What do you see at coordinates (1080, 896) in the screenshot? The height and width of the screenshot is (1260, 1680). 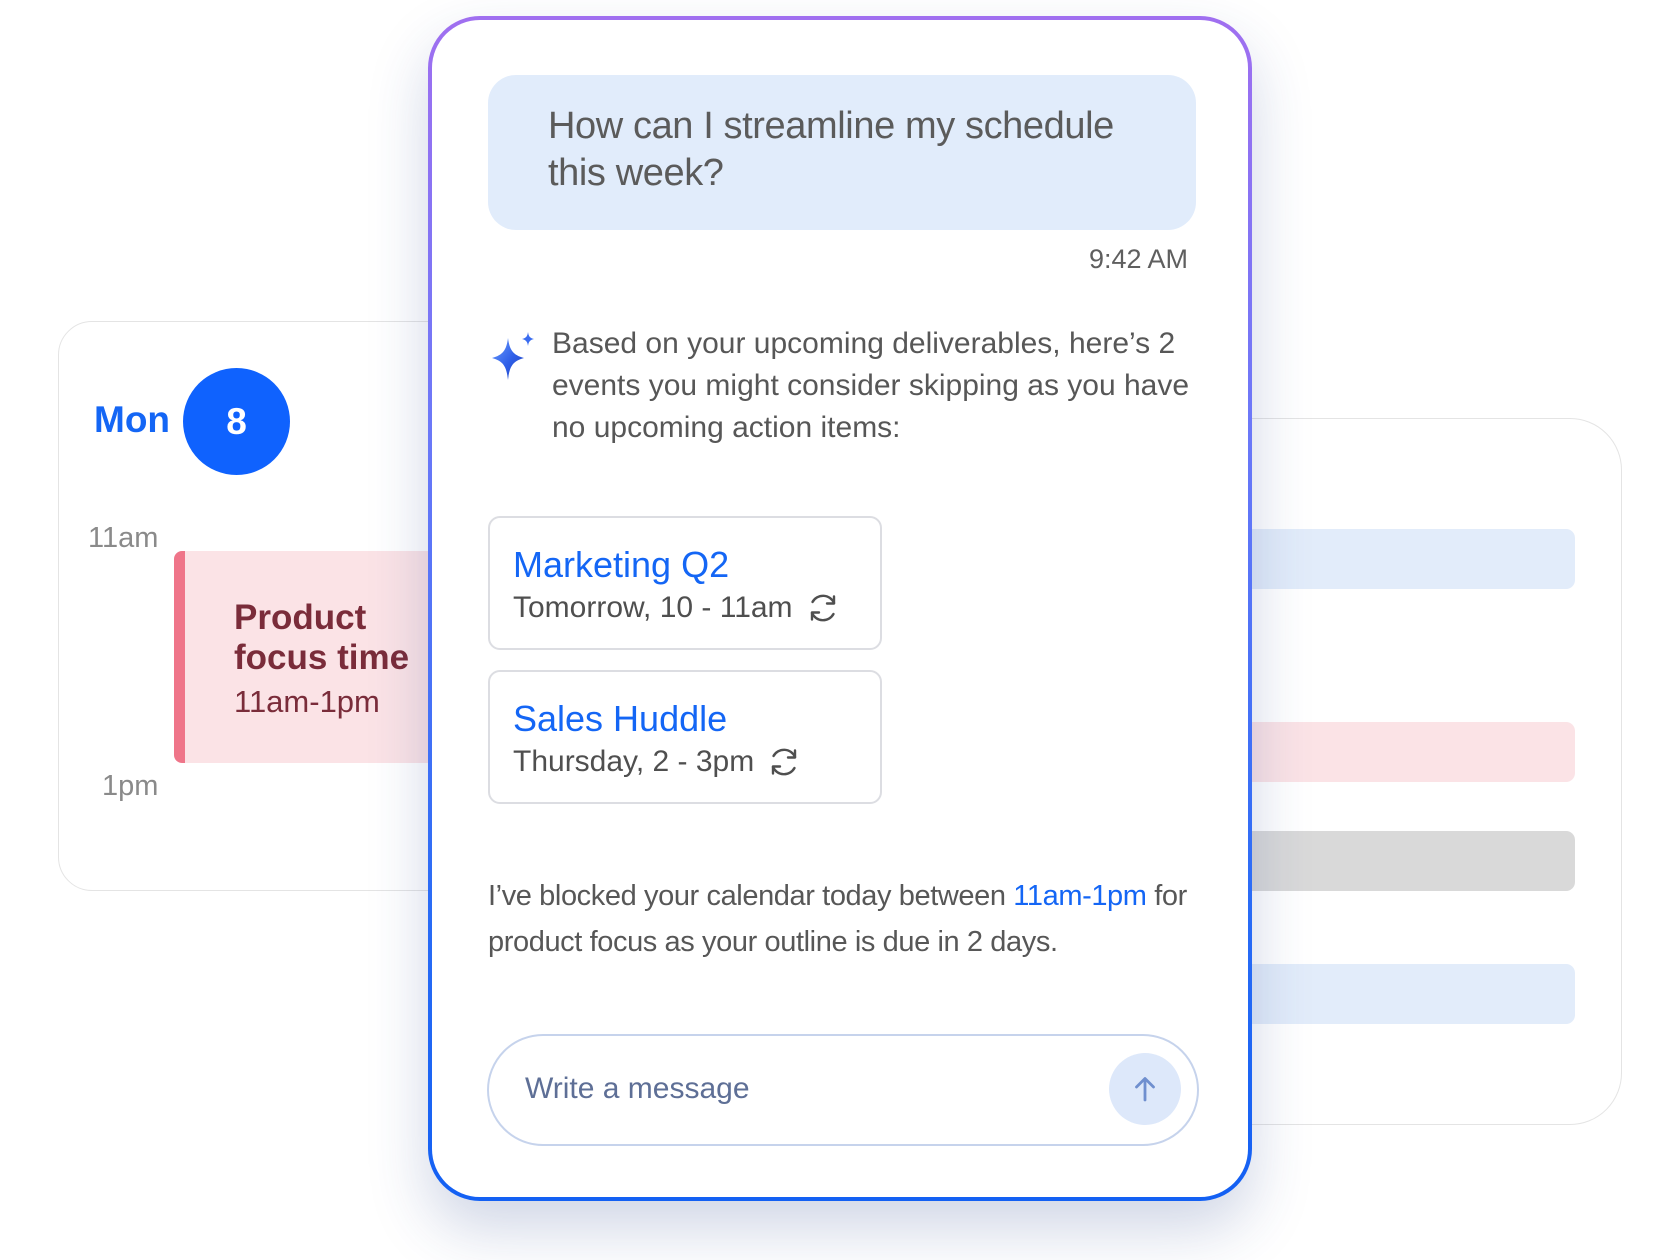 I see `blocked-time-highlight: 11am-1pm` at bounding box center [1080, 896].